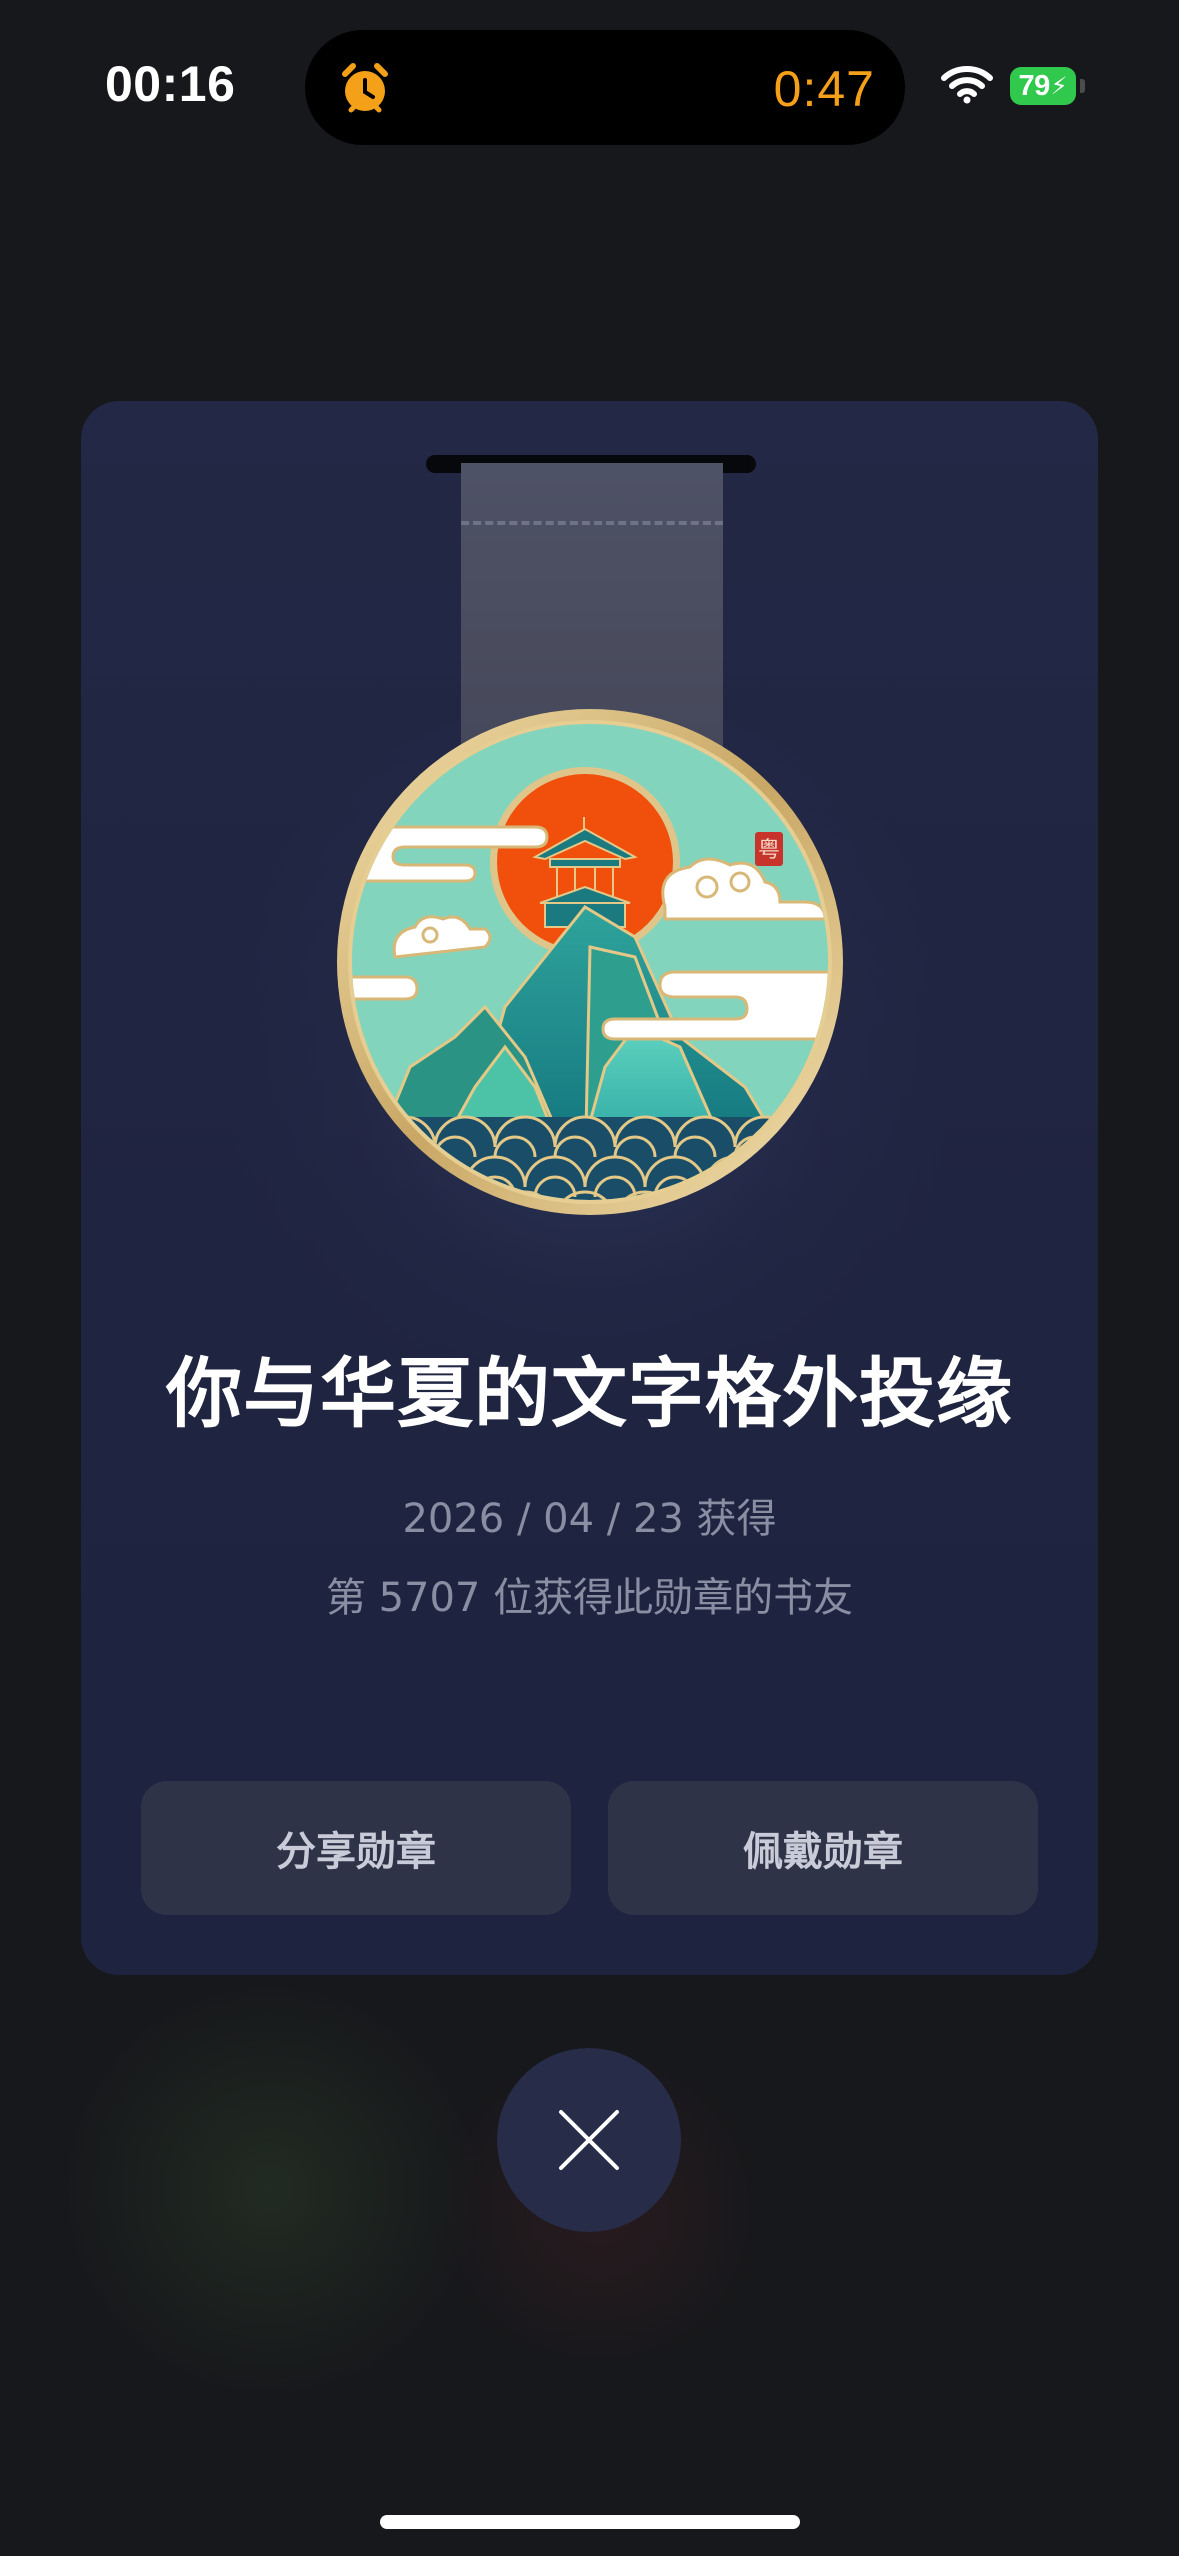 This screenshot has height=2556, width=1179. What do you see at coordinates (589, 1393) in the screenshot?
I see `badge-title: 你与华夏的文字格外投缘` at bounding box center [589, 1393].